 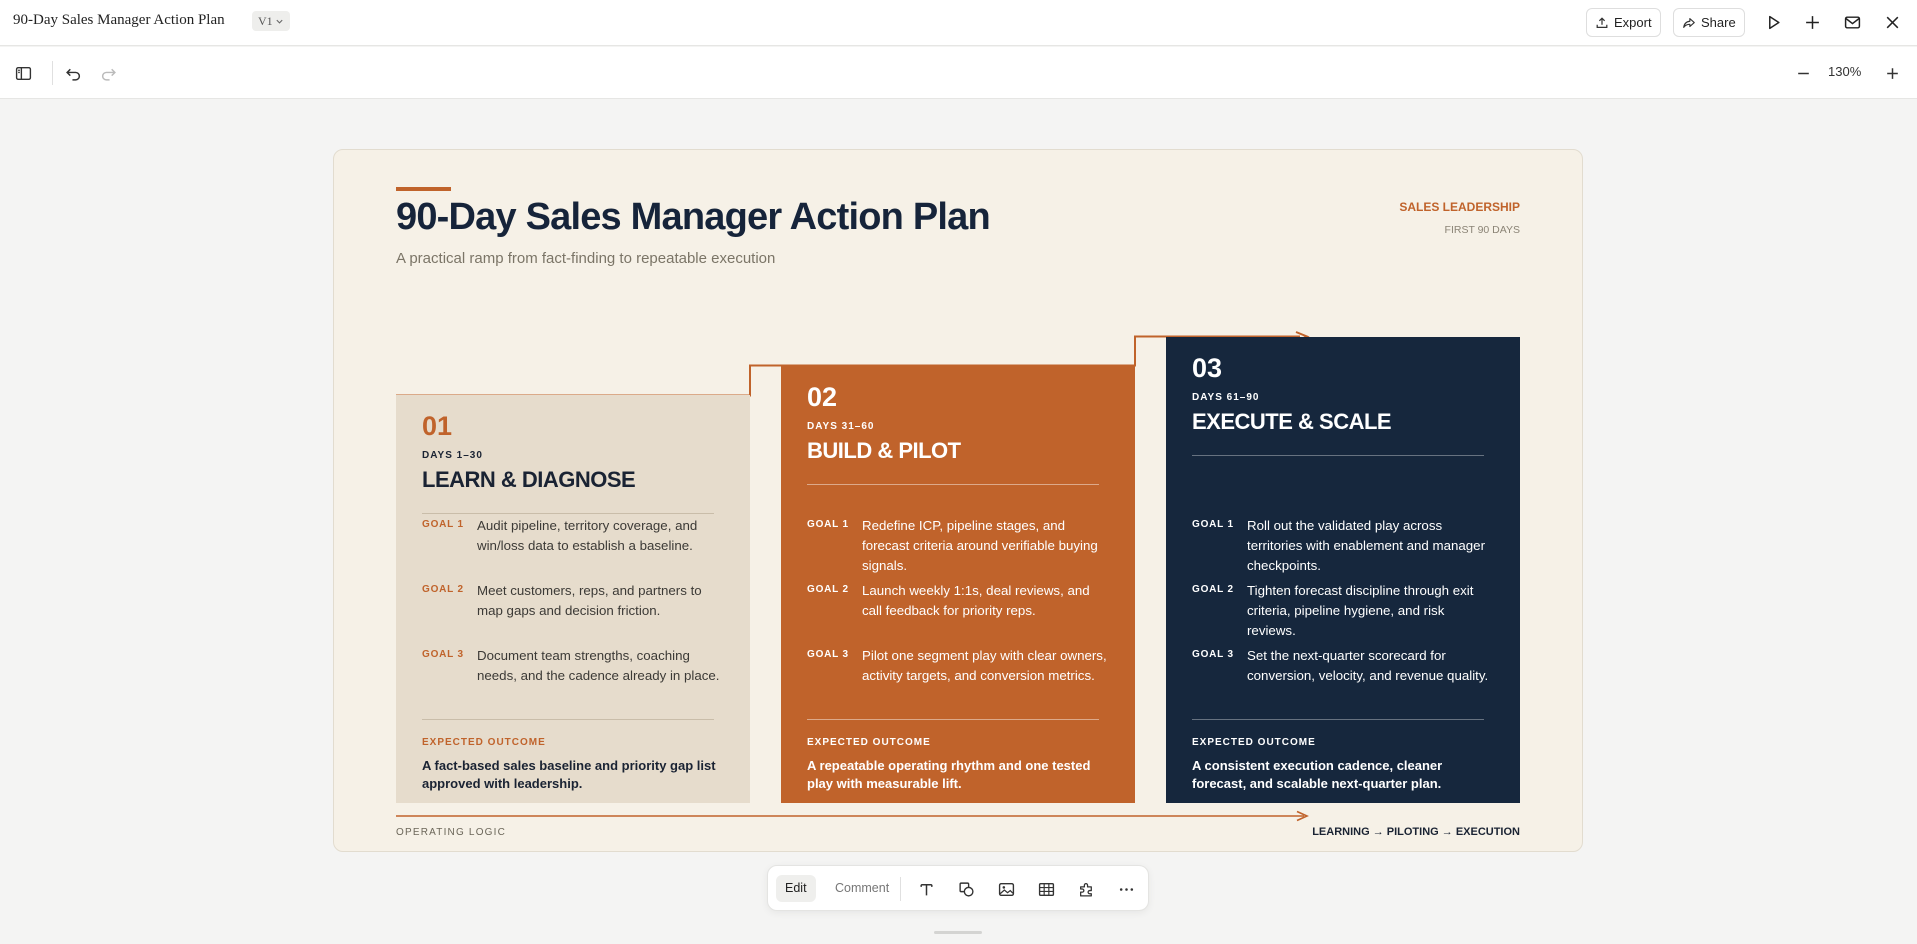 I want to click on phase-title: BUILD & PILOT, so click(x=884, y=450).